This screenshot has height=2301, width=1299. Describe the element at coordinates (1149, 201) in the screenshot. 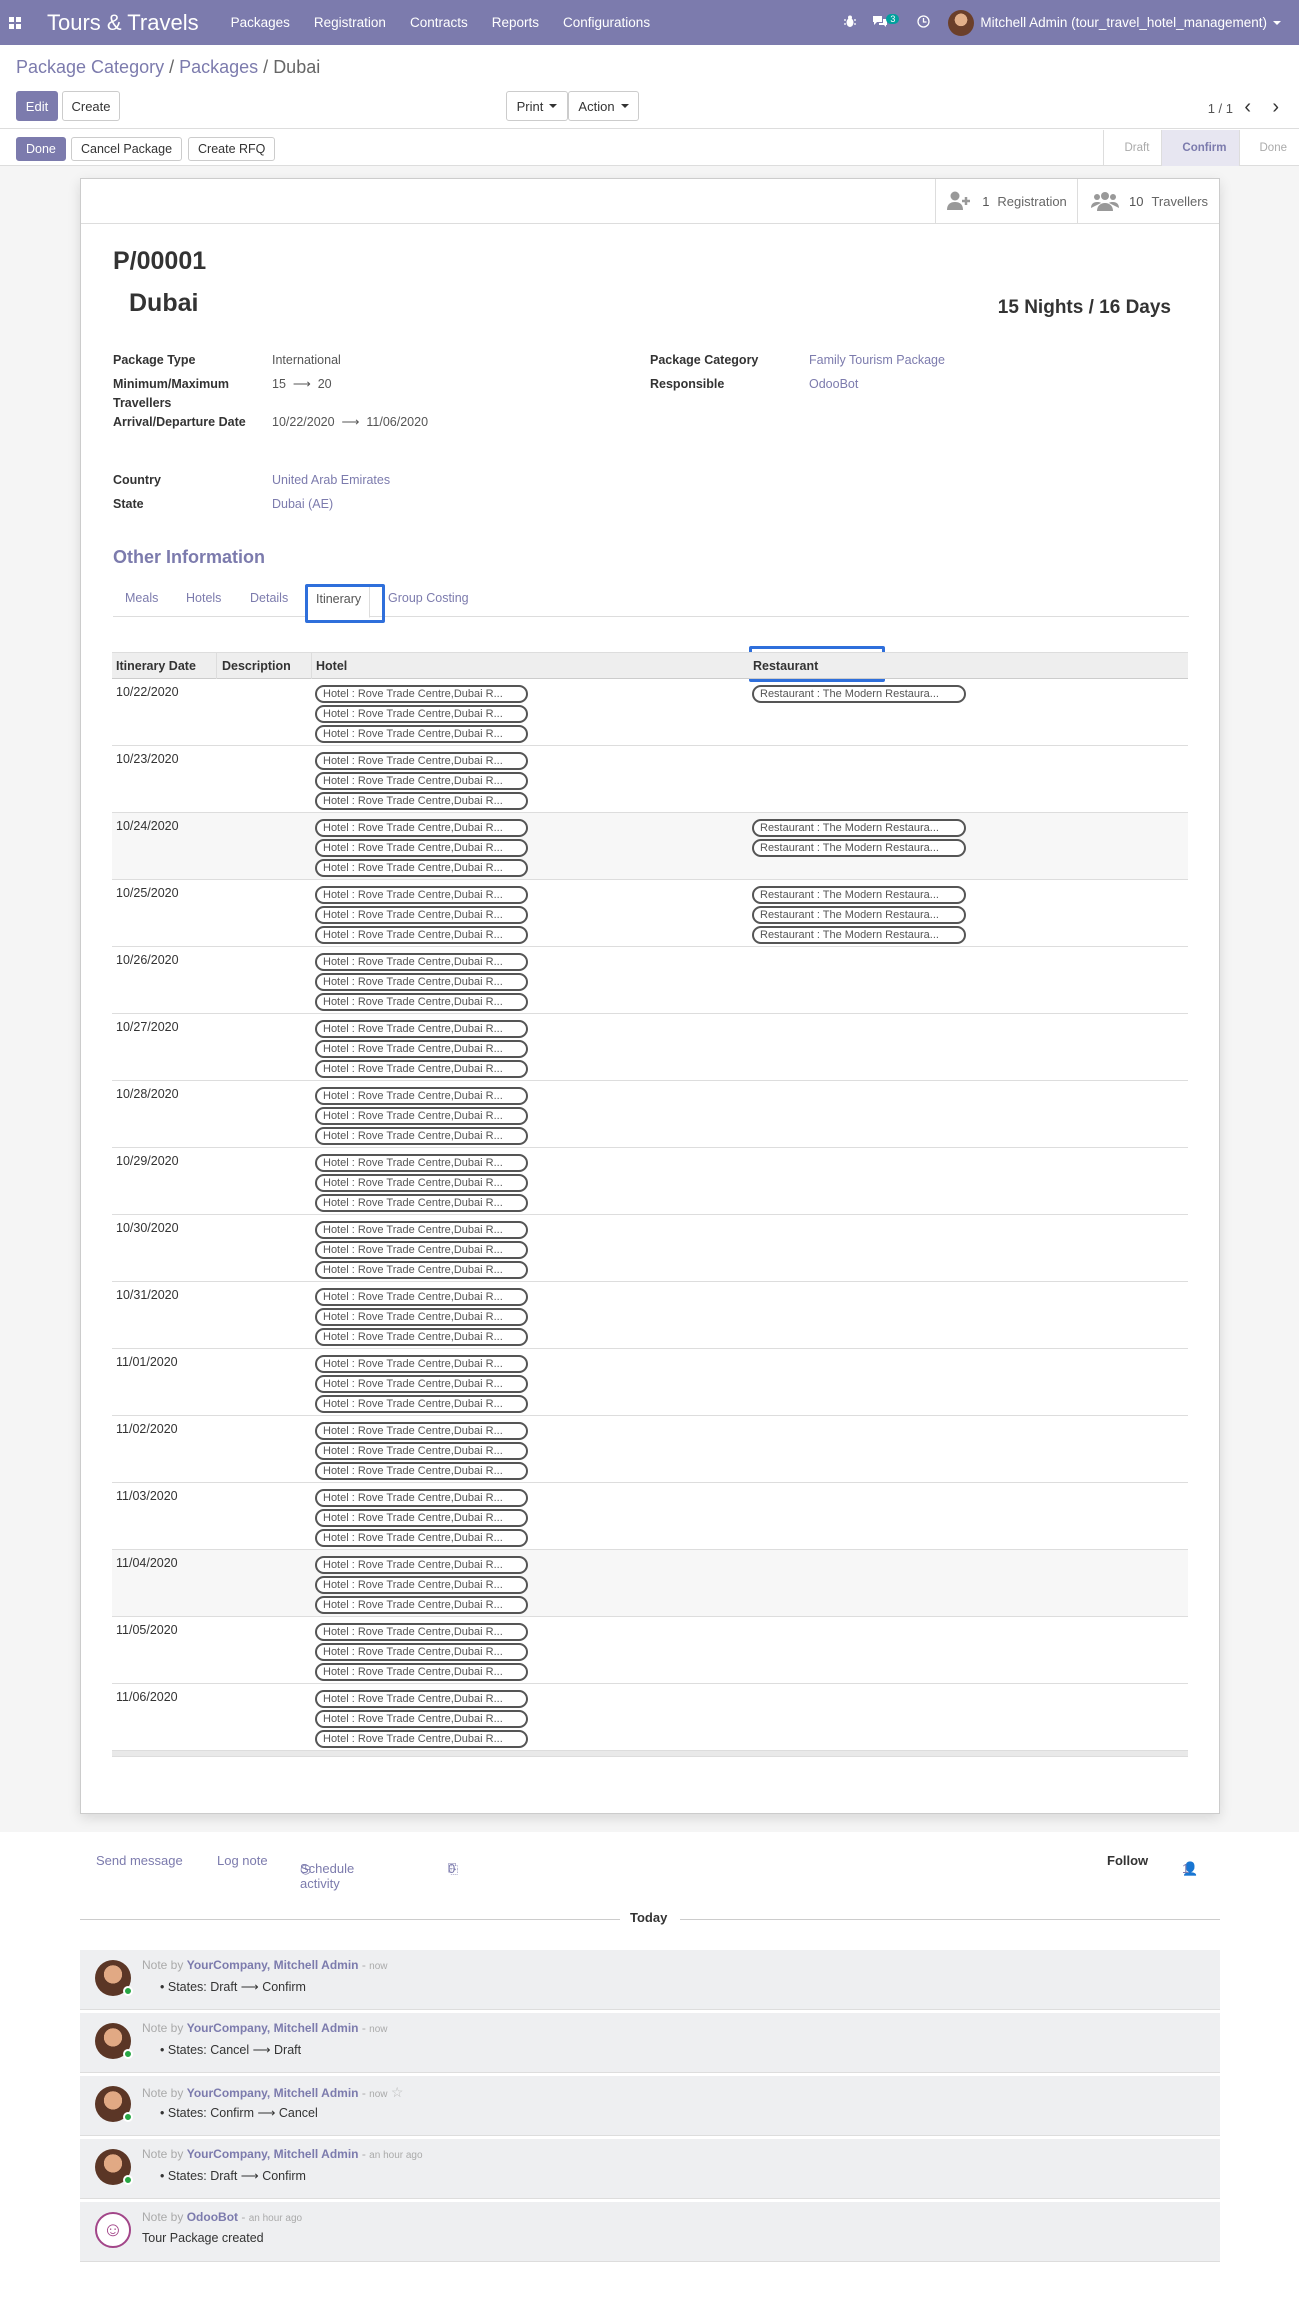

I see `travellers-smart-button: 10 Travellers` at that location.